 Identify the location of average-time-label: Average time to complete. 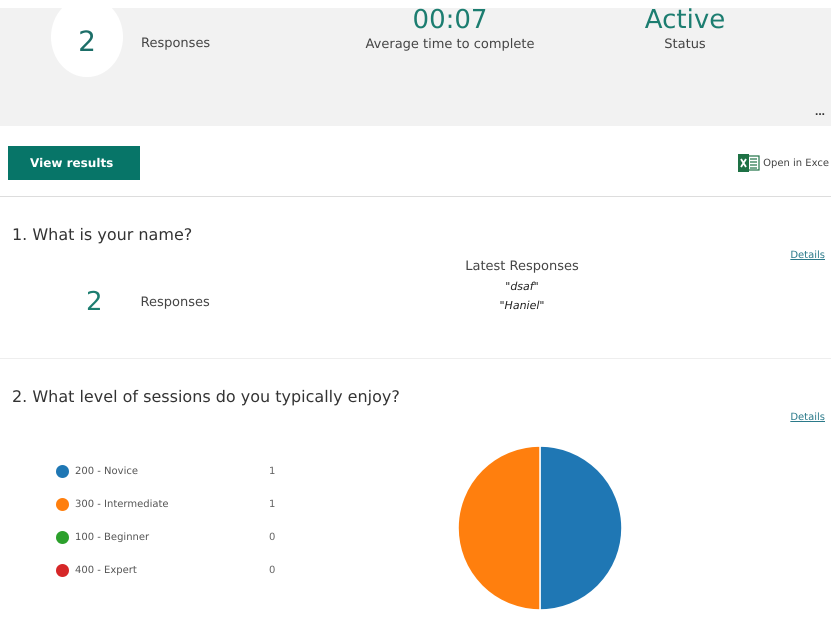
(450, 44).